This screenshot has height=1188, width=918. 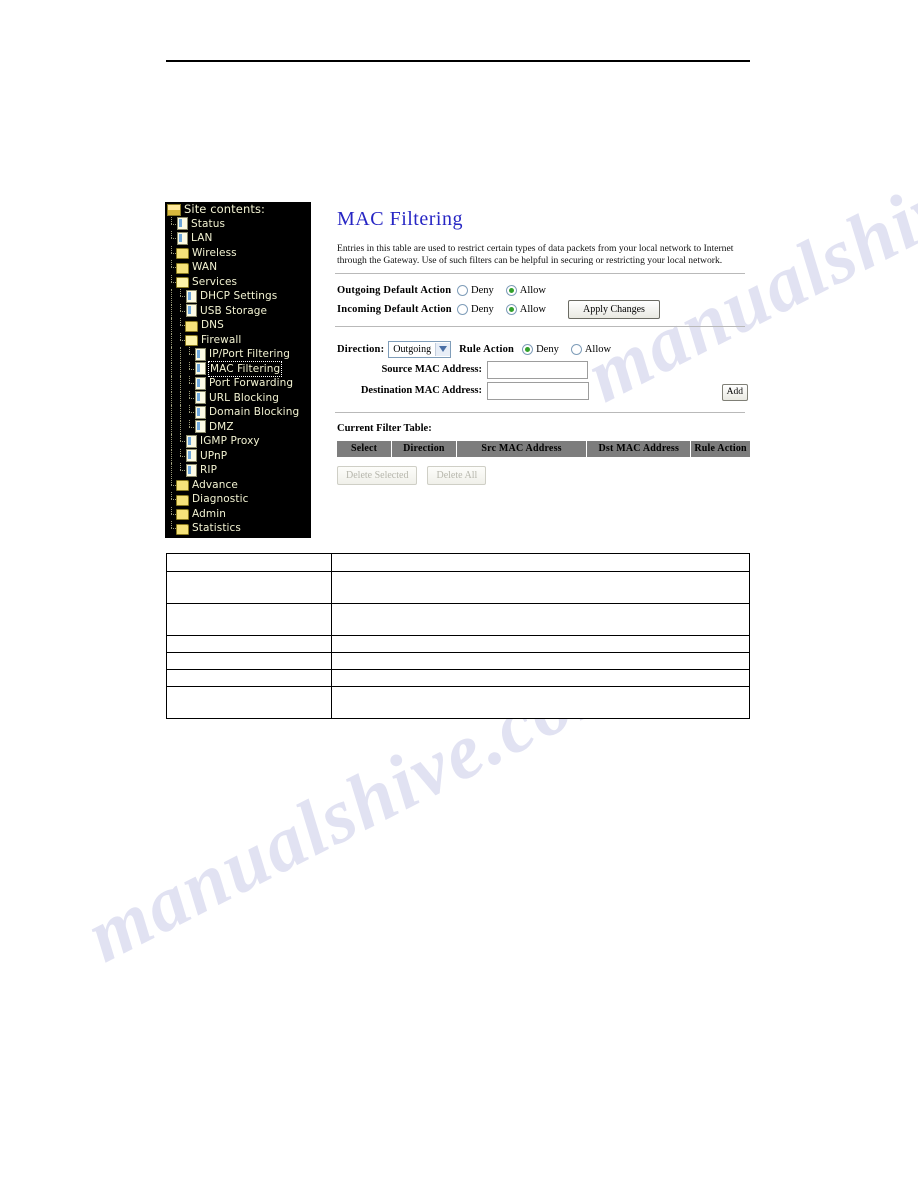 I want to click on sidebar-item-url-blocking: URL Blocking, so click(x=238, y=398).